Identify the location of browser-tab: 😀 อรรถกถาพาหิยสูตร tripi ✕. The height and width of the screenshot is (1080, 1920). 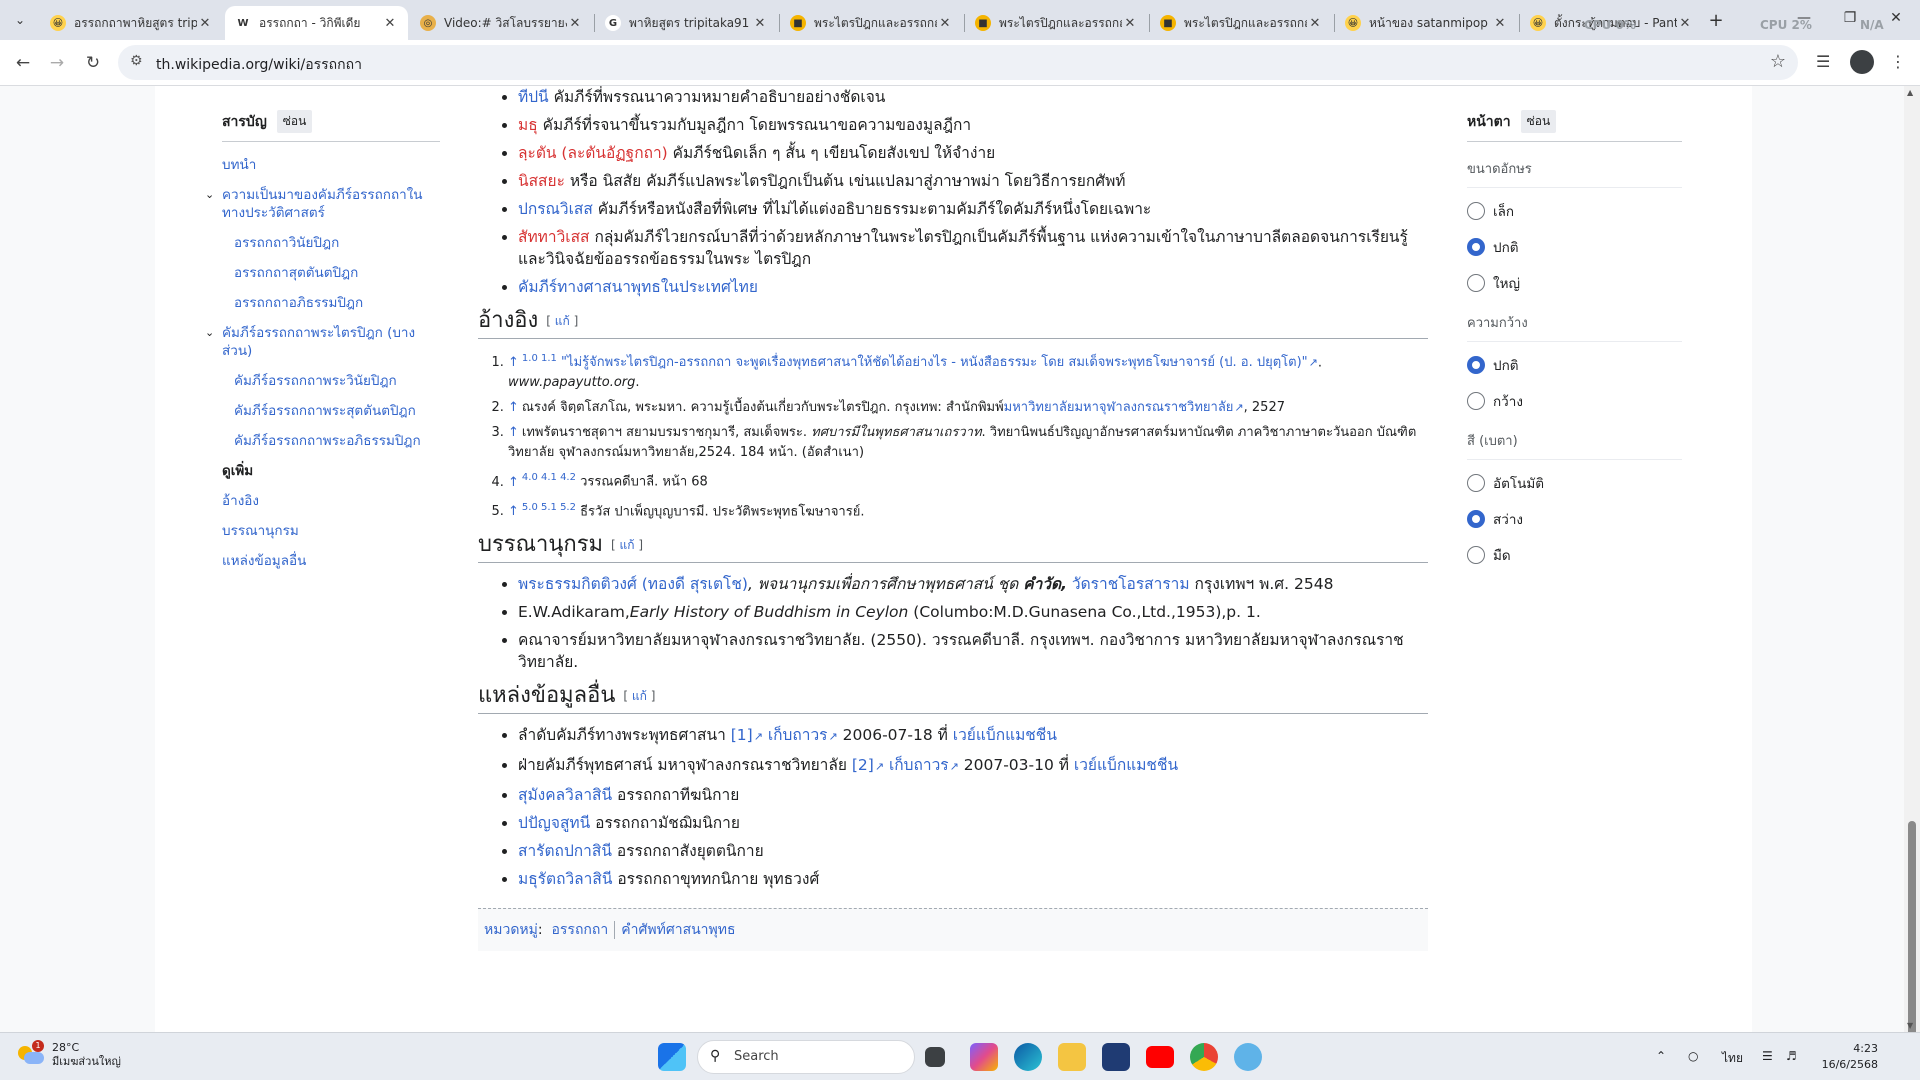
(131, 23).